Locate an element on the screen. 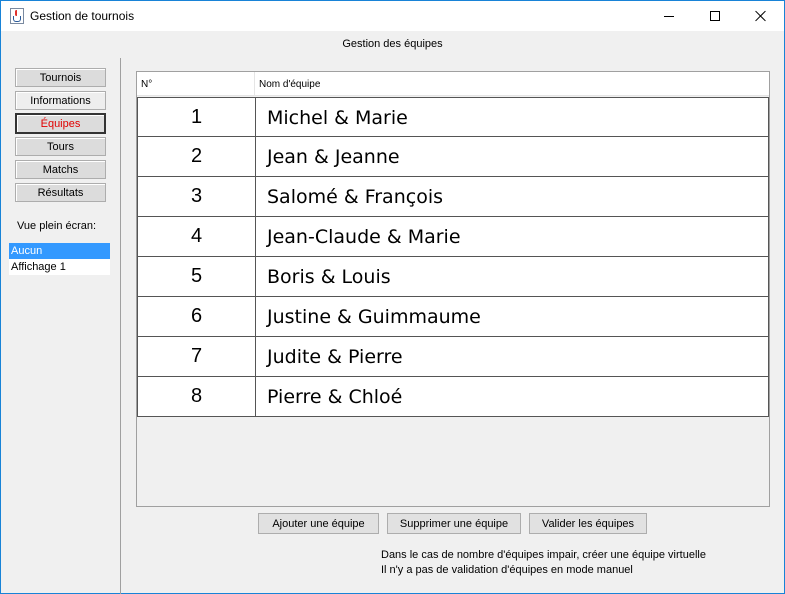  maximize-button is located at coordinates (715, 16).